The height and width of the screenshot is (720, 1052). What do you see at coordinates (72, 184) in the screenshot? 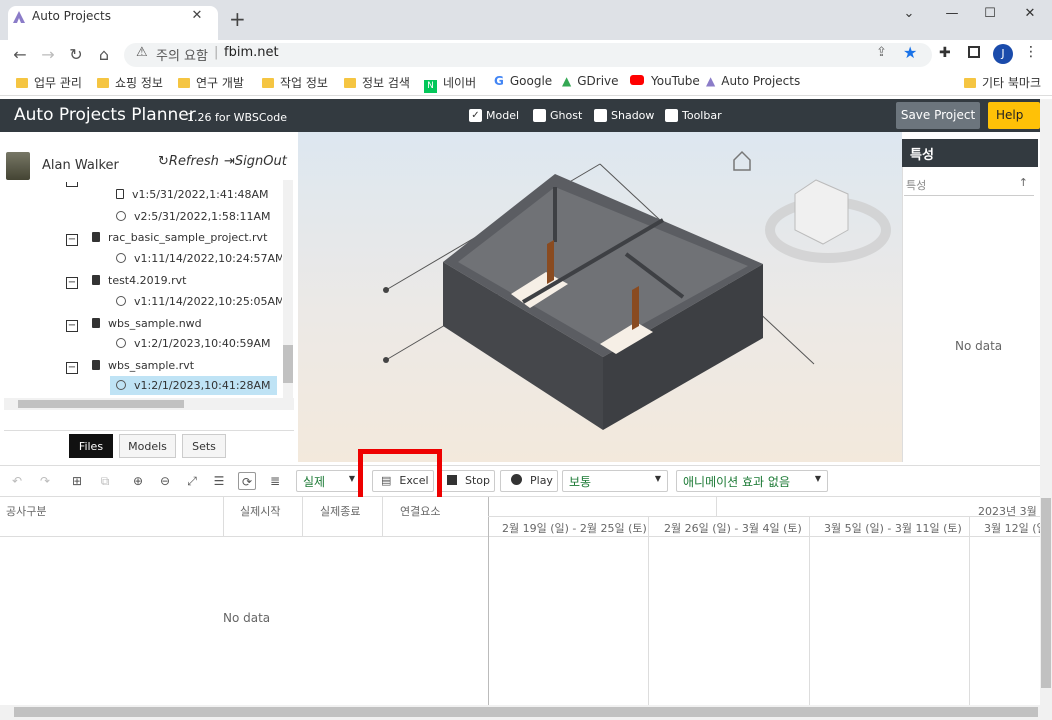
I see `collapse-icon` at bounding box center [72, 184].